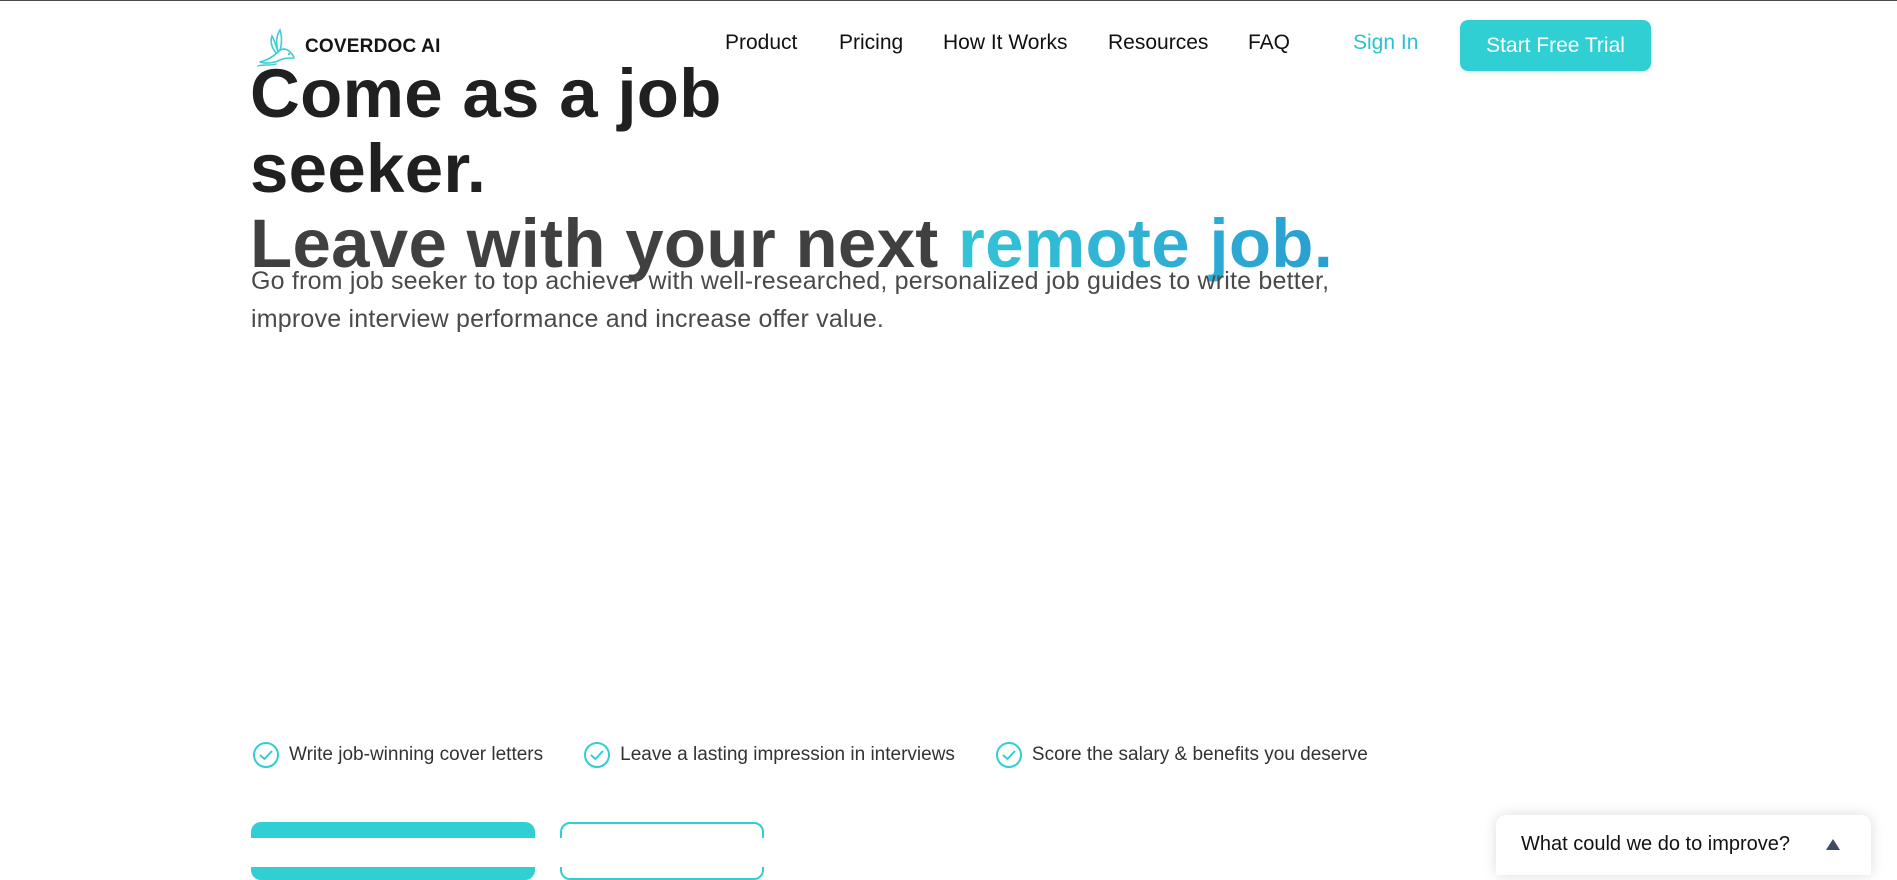 This screenshot has height=880, width=1897. I want to click on feature-item-cover-letters: Write job-winning cover letters, so click(397, 755).